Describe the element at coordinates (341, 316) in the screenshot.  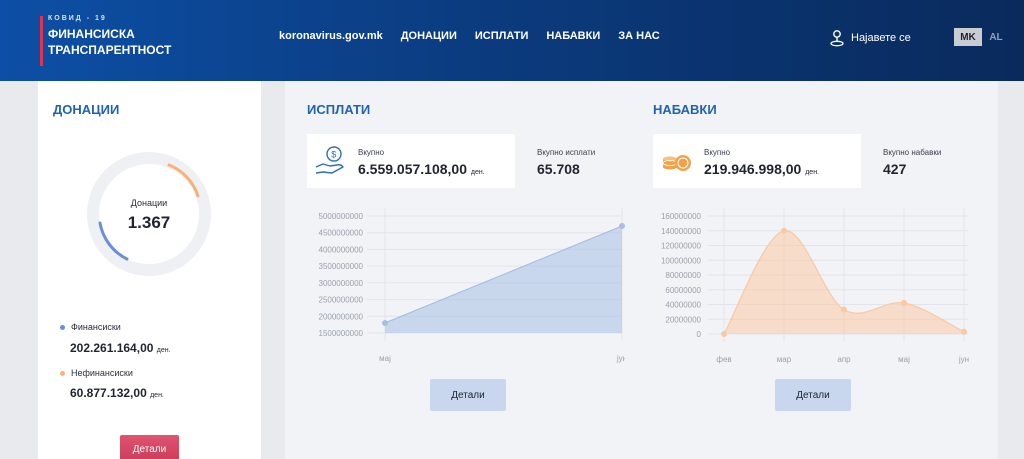
I see `y-tick-label: 2000000000` at that location.